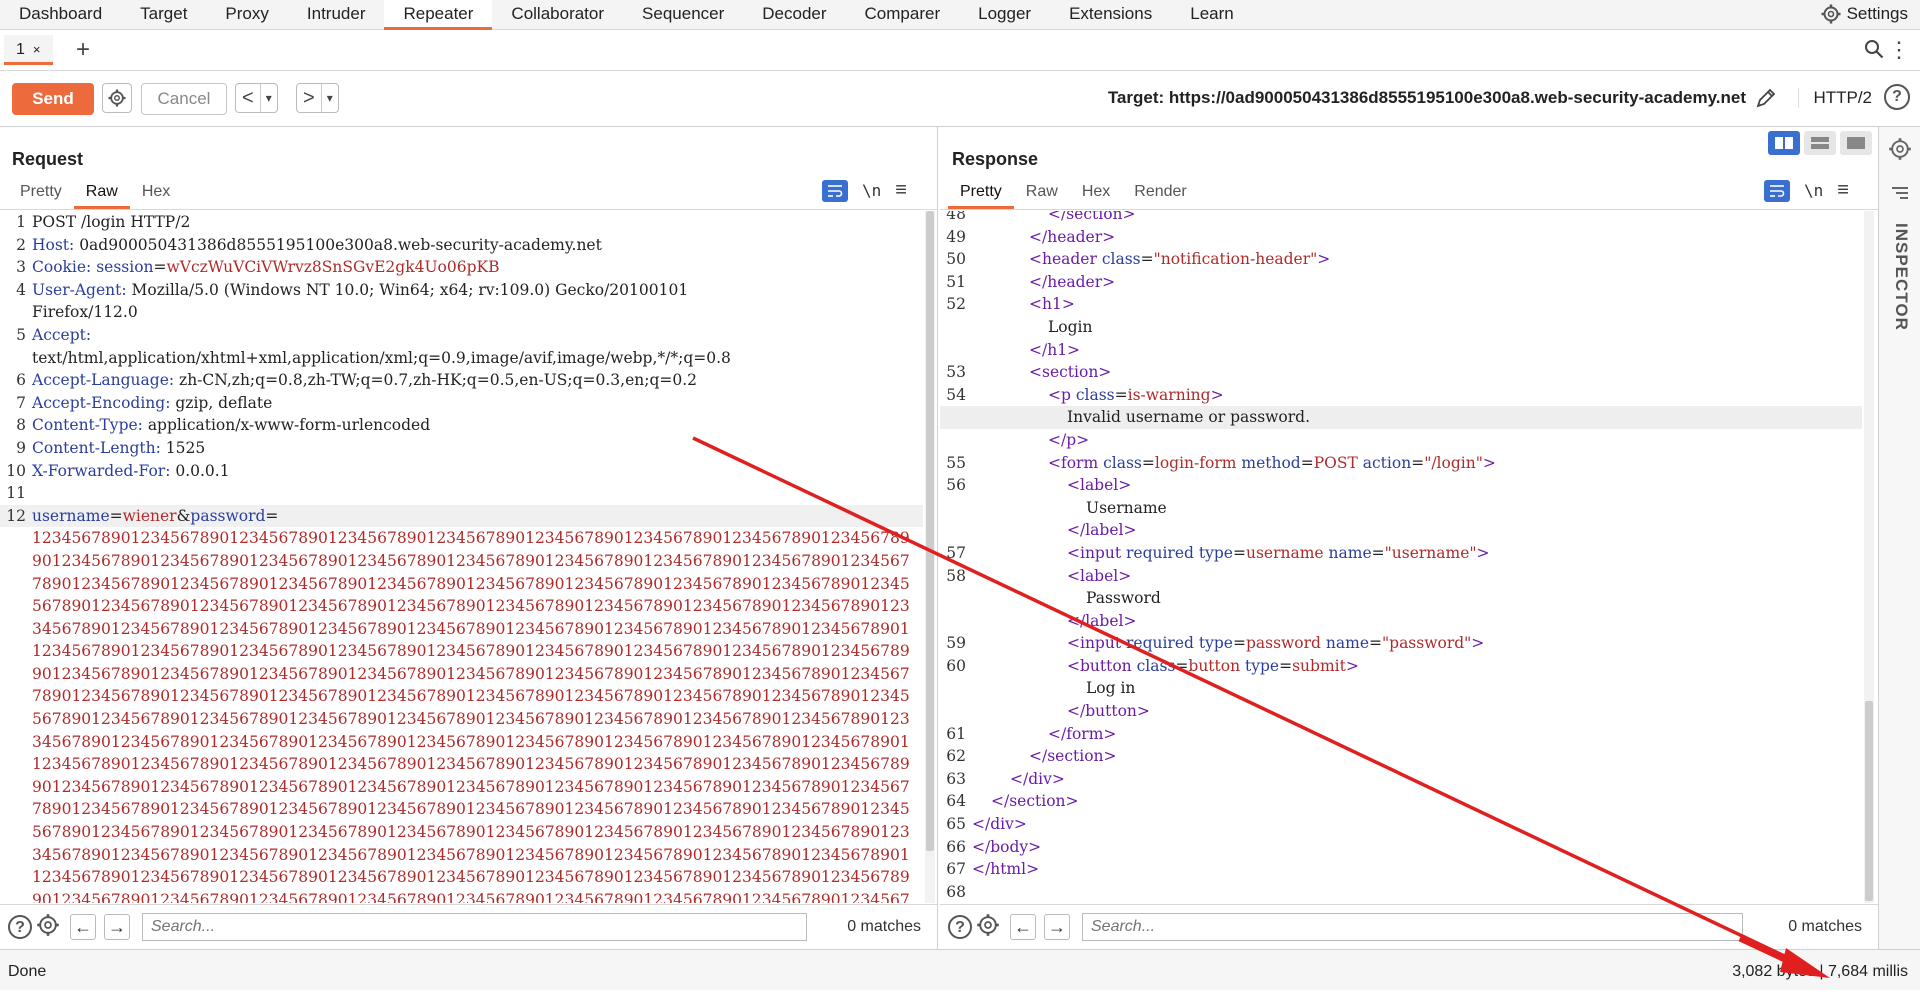 The width and height of the screenshot is (1920, 990). I want to click on line-number: 67, so click(956, 869).